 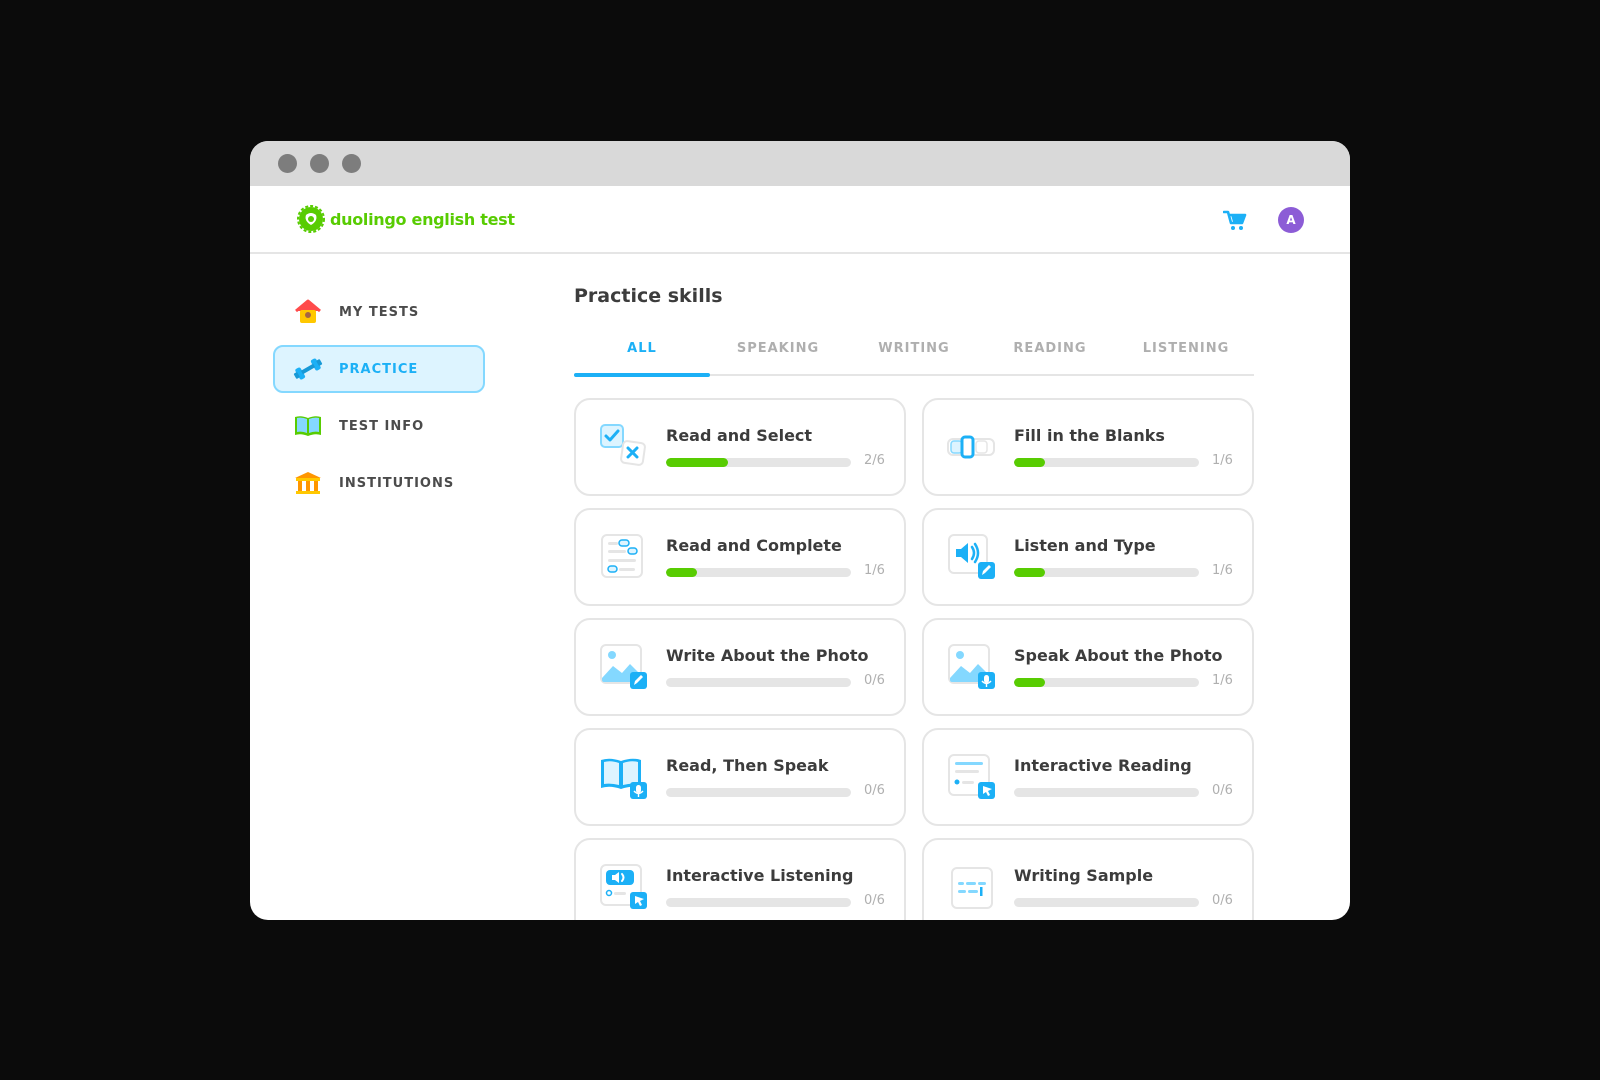 What do you see at coordinates (1050, 353) in the screenshot?
I see `tab-reading: READING` at bounding box center [1050, 353].